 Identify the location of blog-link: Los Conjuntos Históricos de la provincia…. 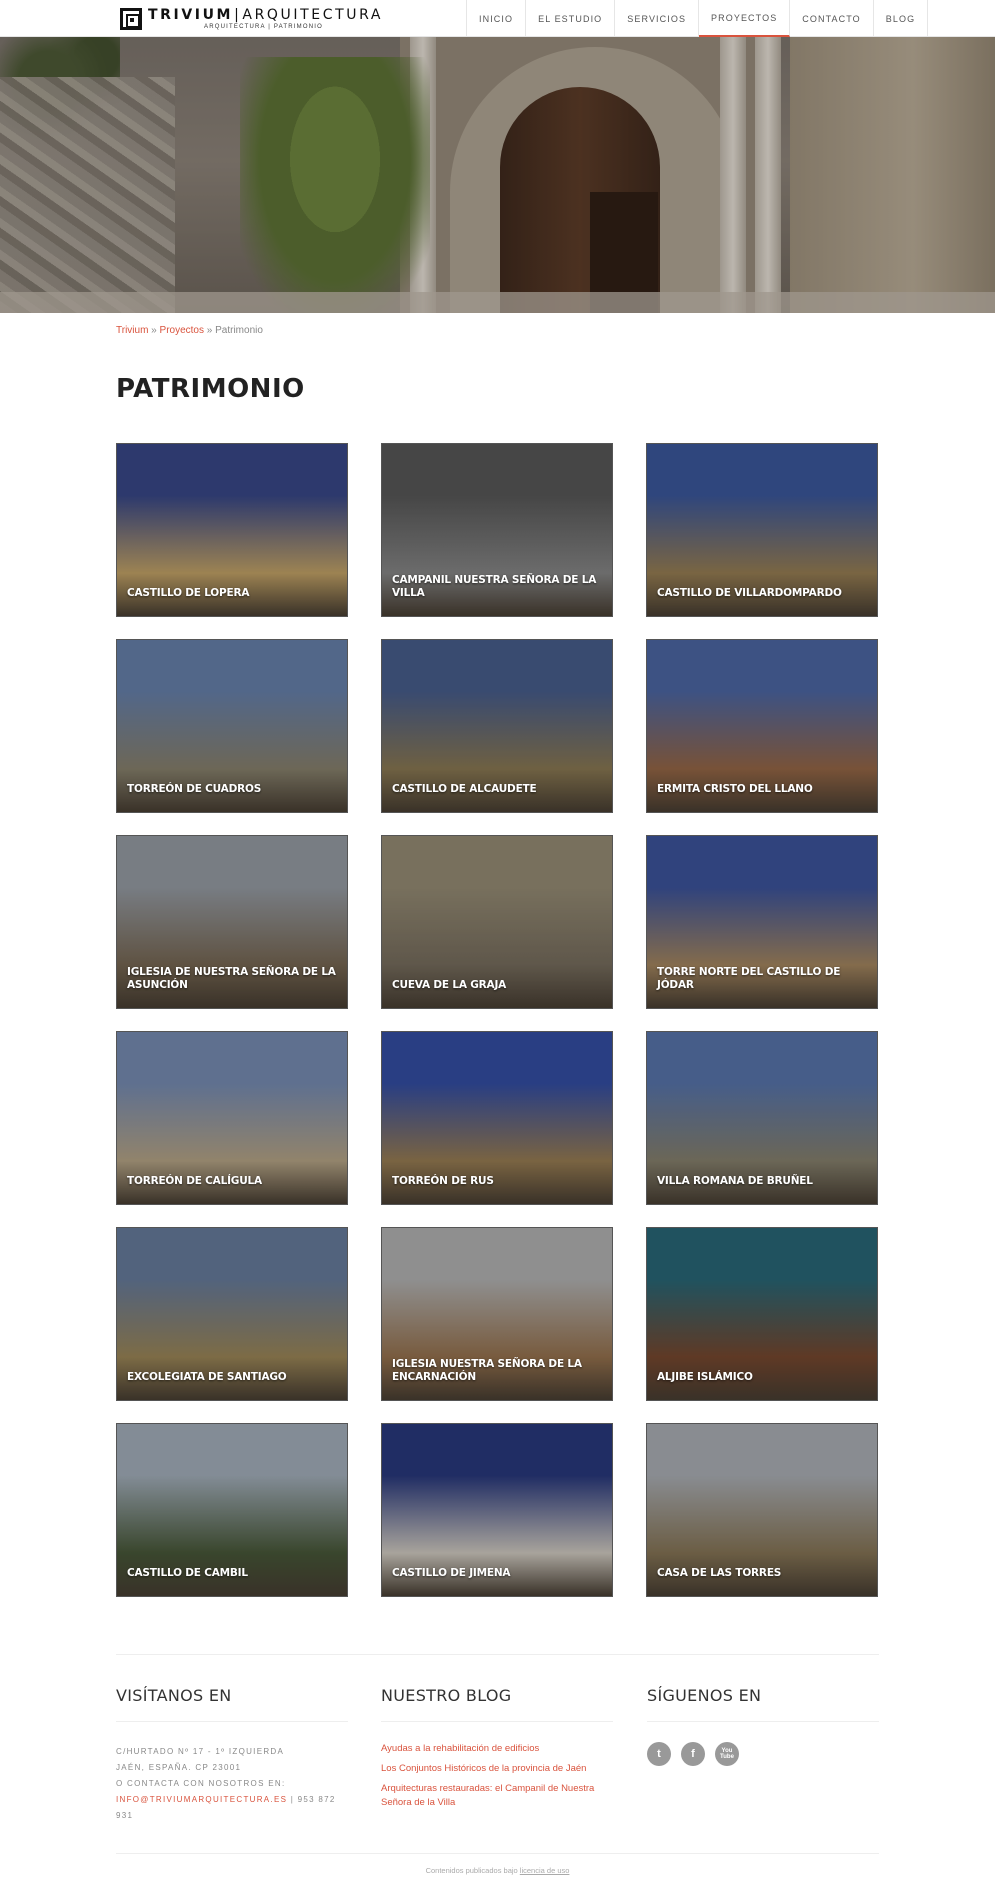
(497, 1769).